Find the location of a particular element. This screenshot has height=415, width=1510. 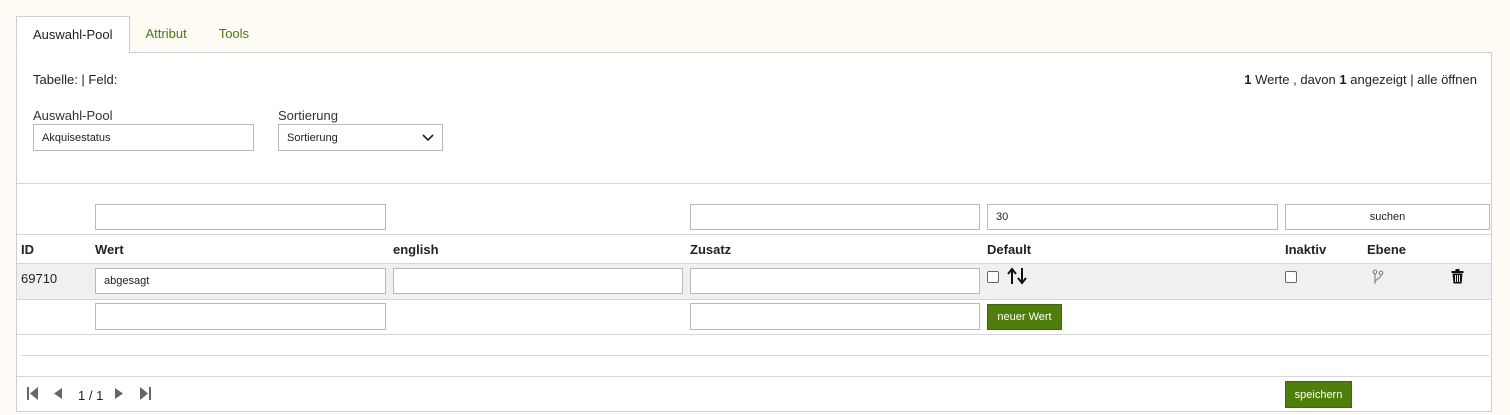

sort-select: Sortierung is located at coordinates (360, 137).